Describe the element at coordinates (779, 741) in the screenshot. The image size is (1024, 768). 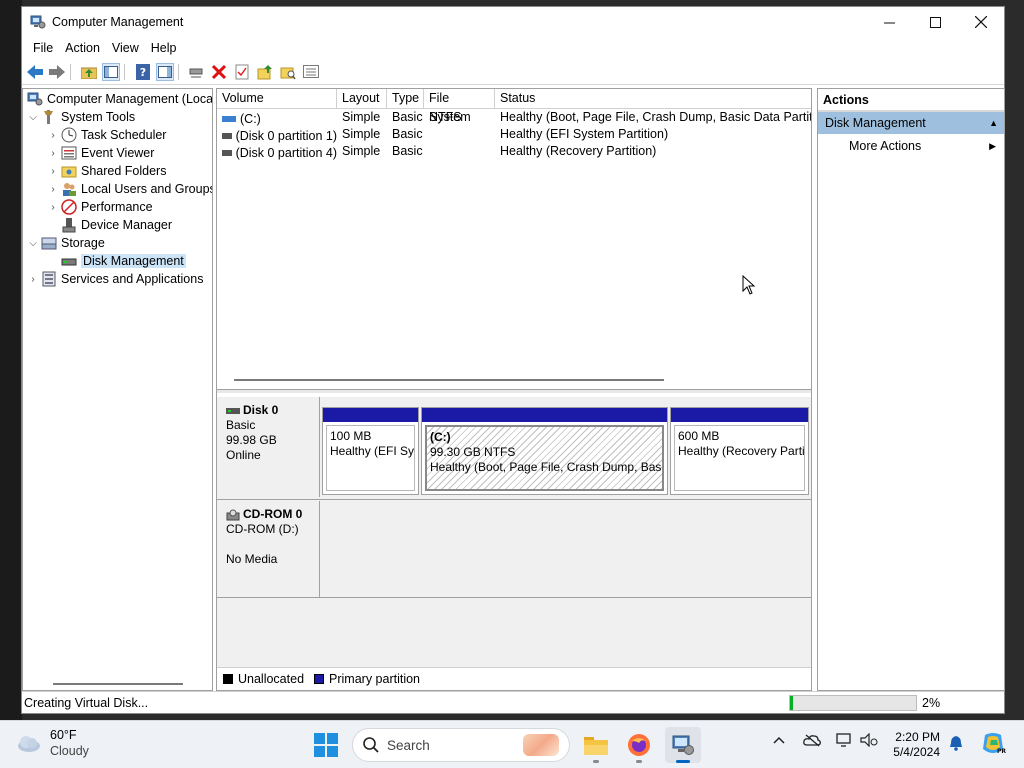
I see `show-hidden-icons-button` at that location.